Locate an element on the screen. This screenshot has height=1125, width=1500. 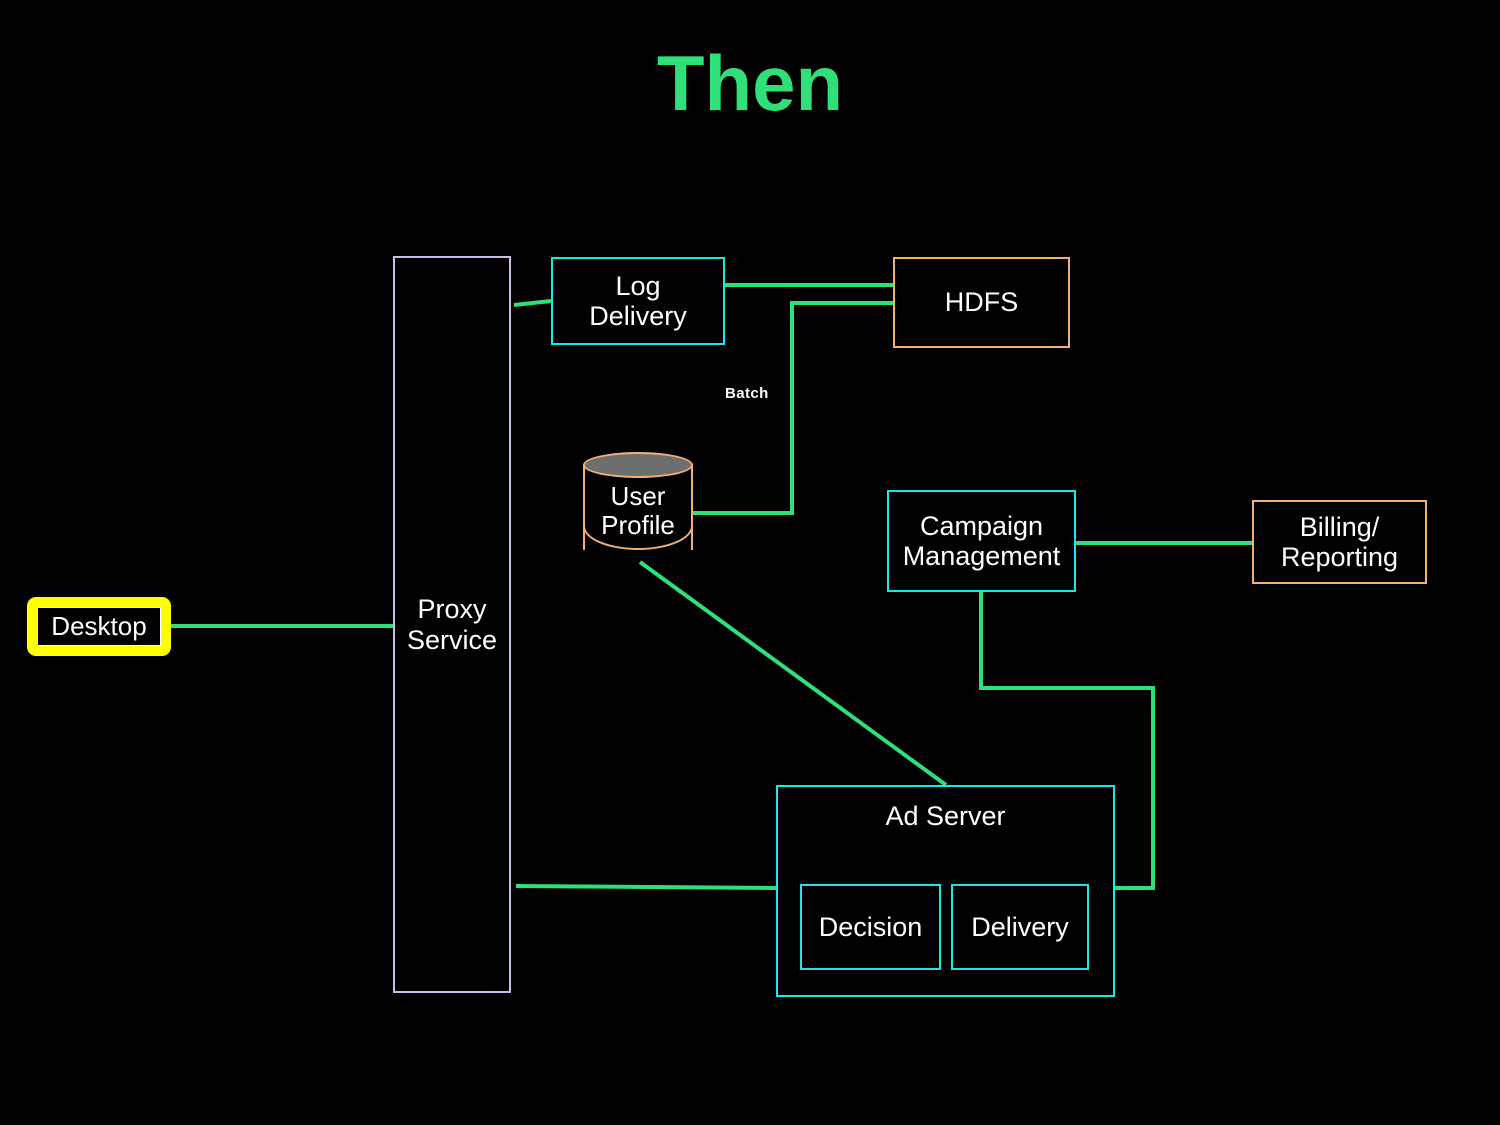
node-desktop: Desktop is located at coordinates (99, 626).